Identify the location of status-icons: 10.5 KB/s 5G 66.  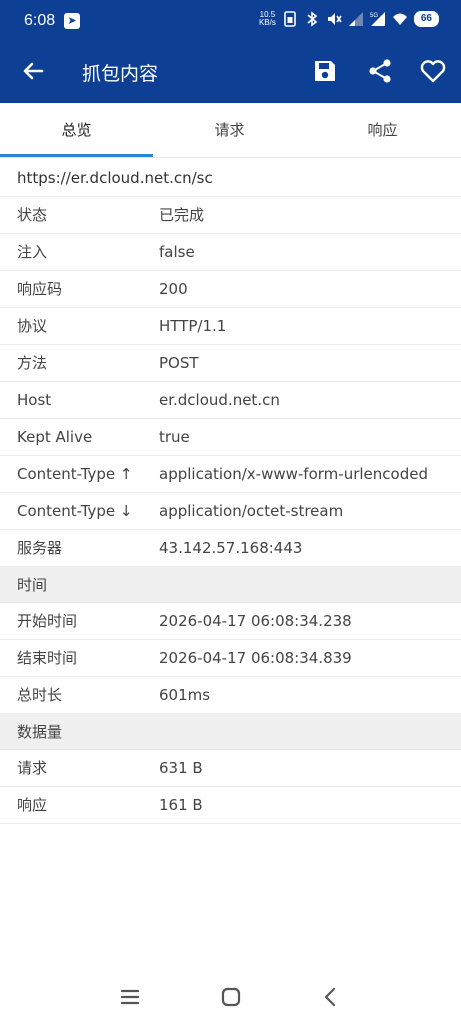
(349, 19).